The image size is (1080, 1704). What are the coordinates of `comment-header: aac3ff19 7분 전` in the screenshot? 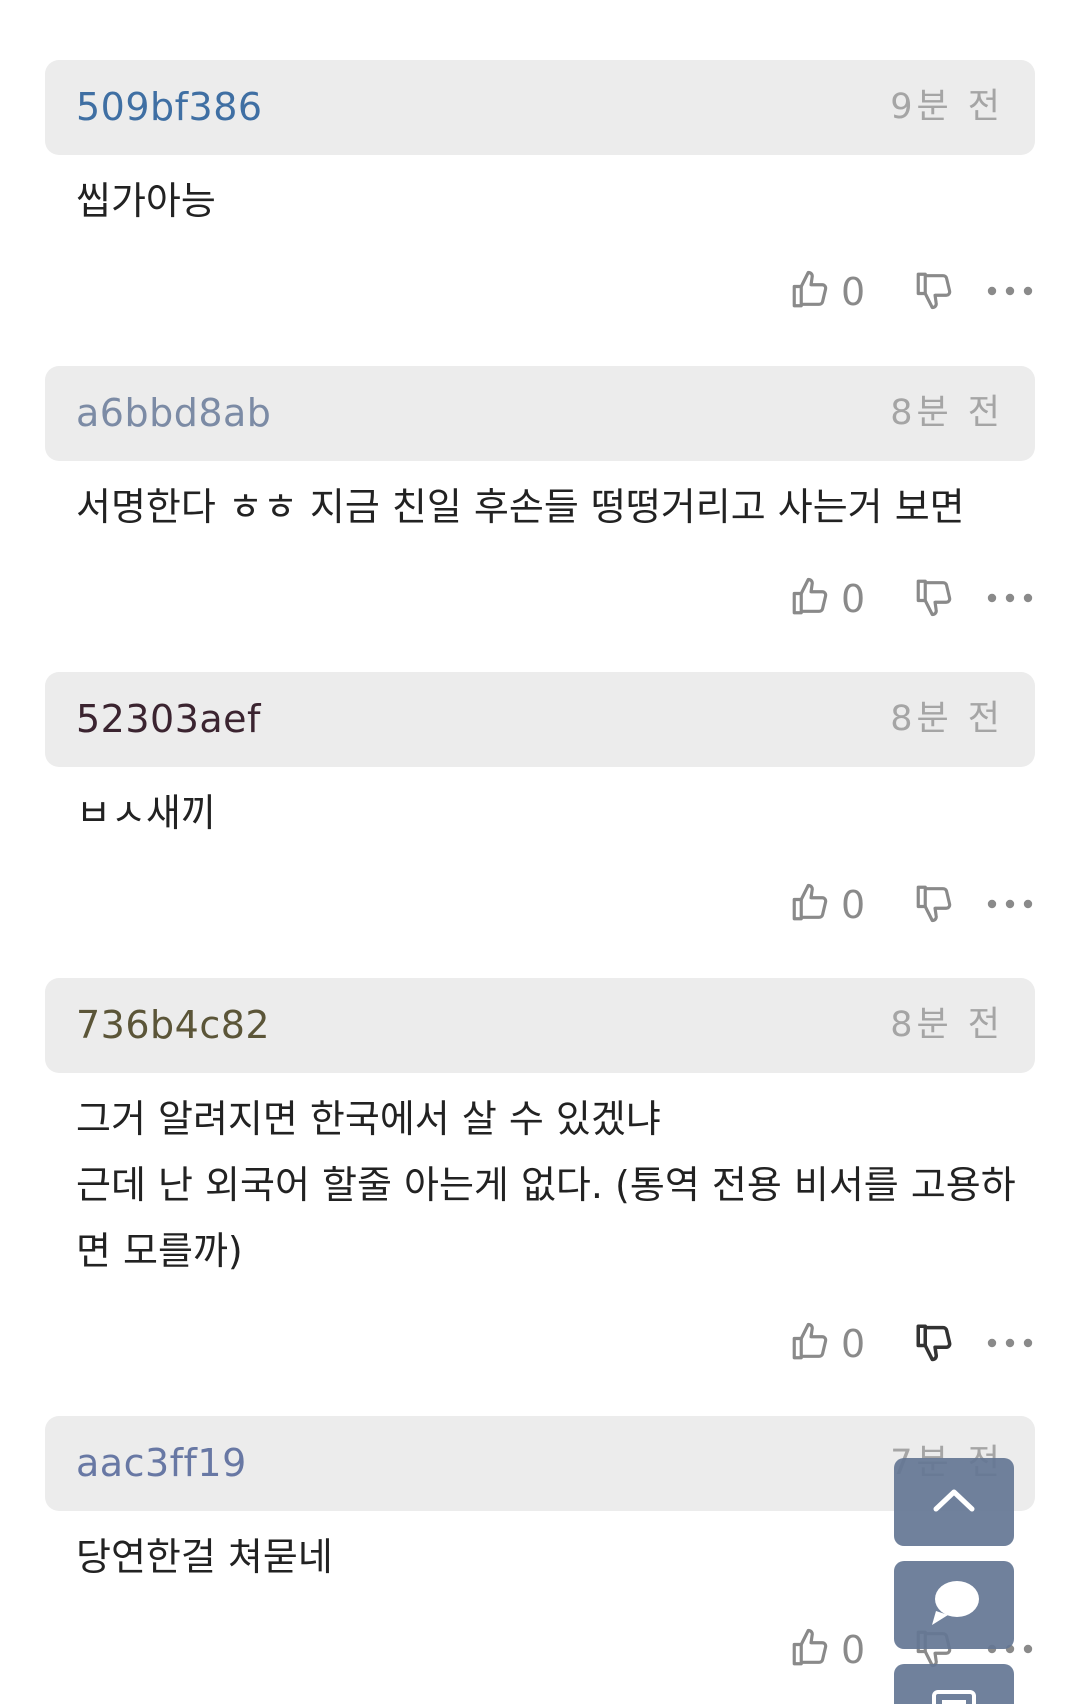 It's located at (540, 1463).